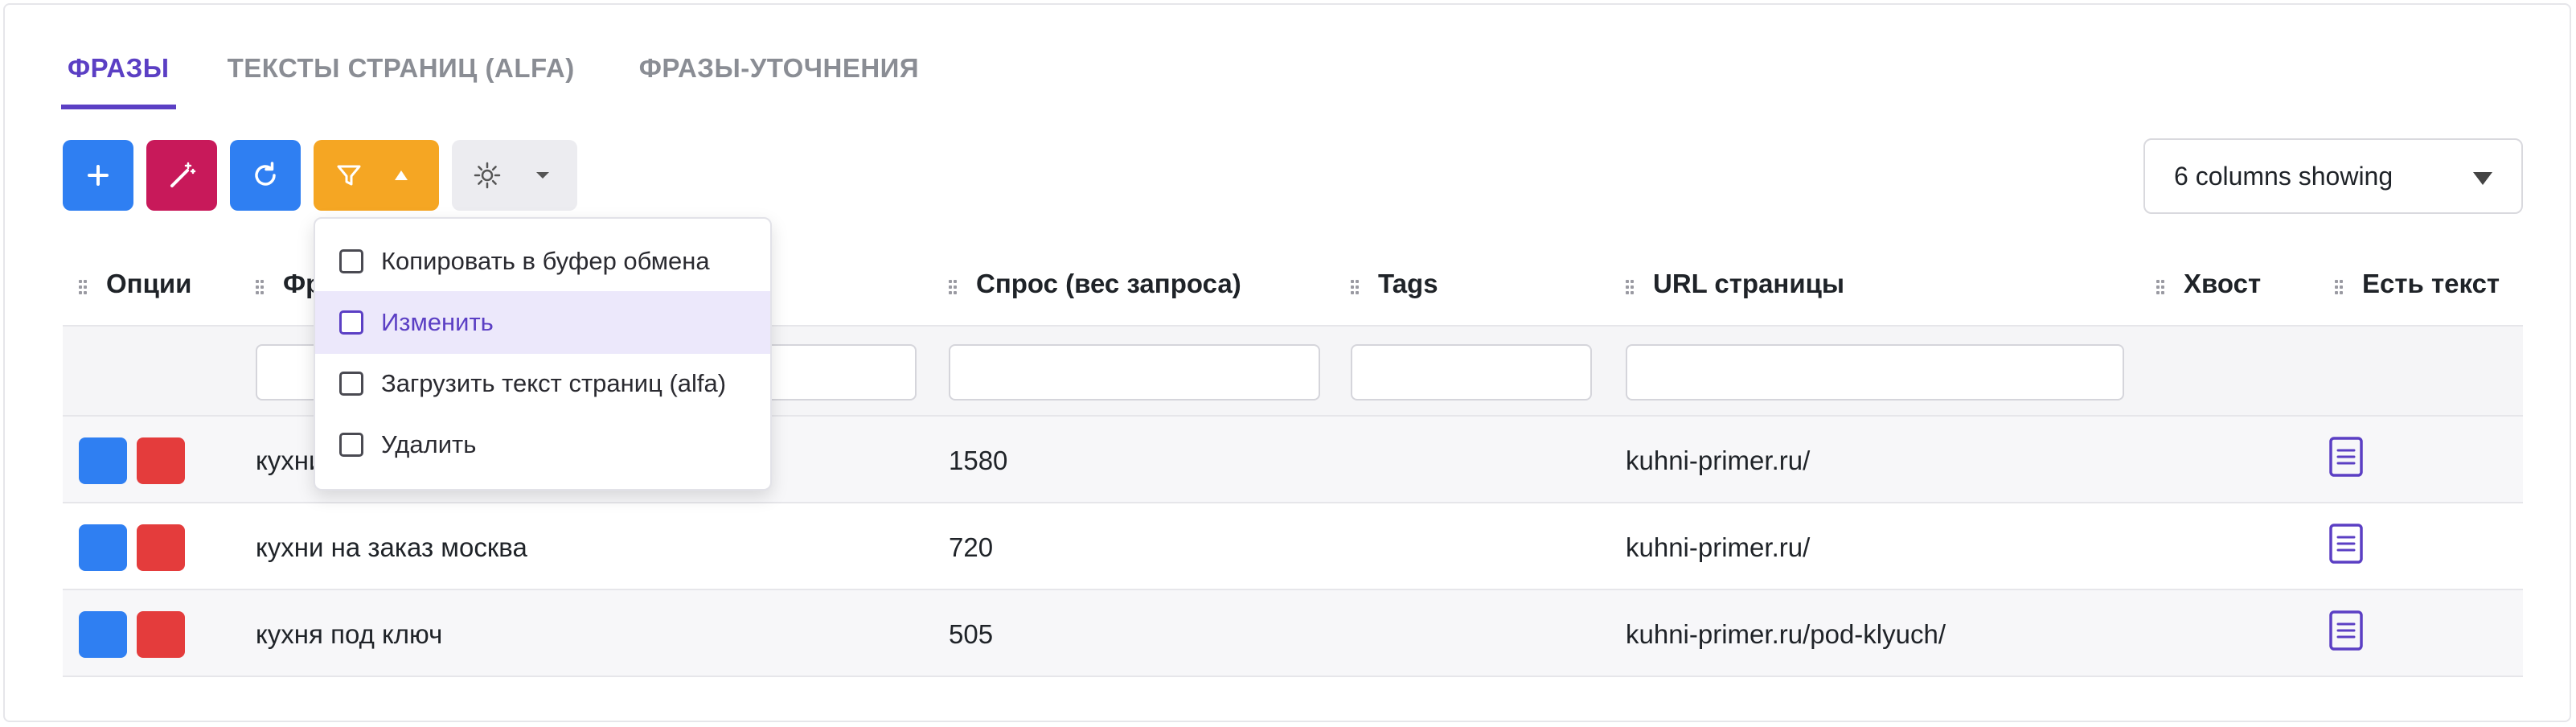  Describe the element at coordinates (1786, 634) in the screenshot. I see `url-cell: kuhni-primer.ru/pod-klyuch/` at that location.